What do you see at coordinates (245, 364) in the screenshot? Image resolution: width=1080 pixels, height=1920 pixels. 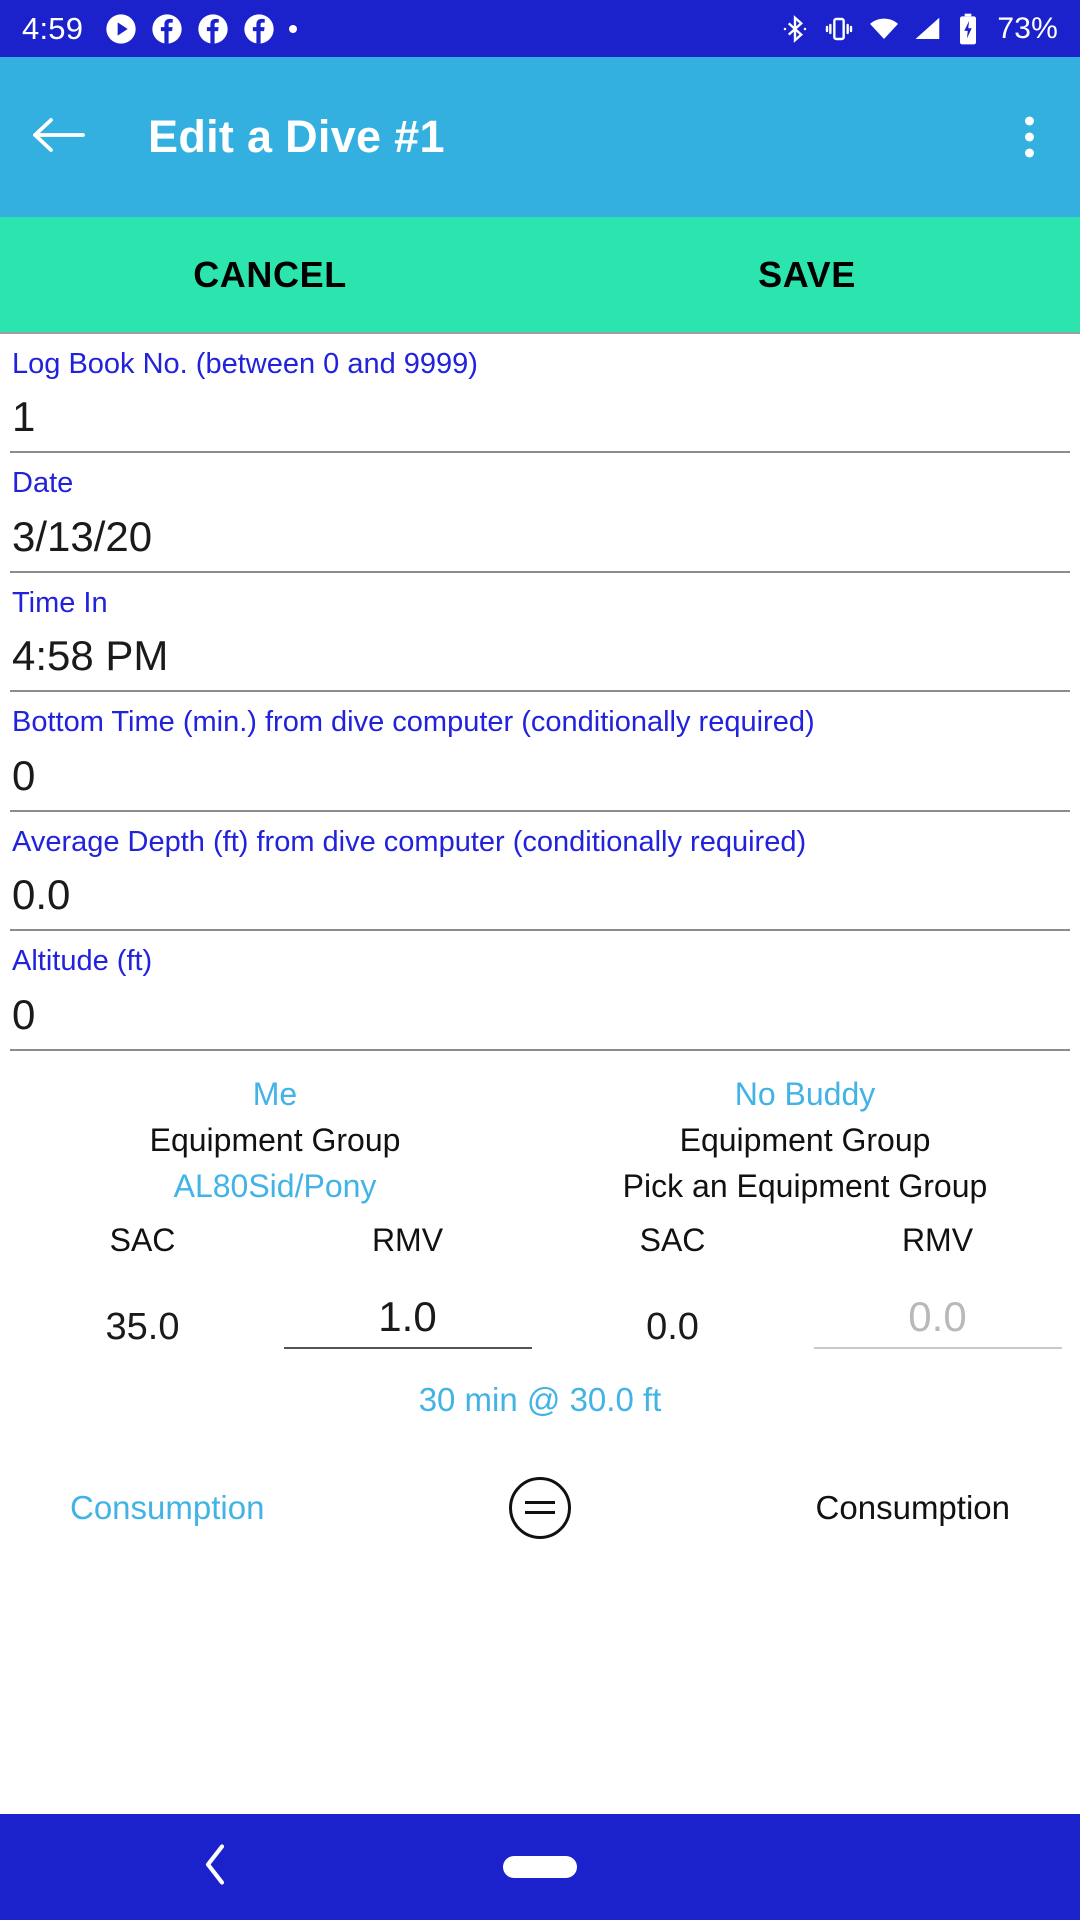 I see `field-label: Log Book No. (between 0 and 9999)` at bounding box center [245, 364].